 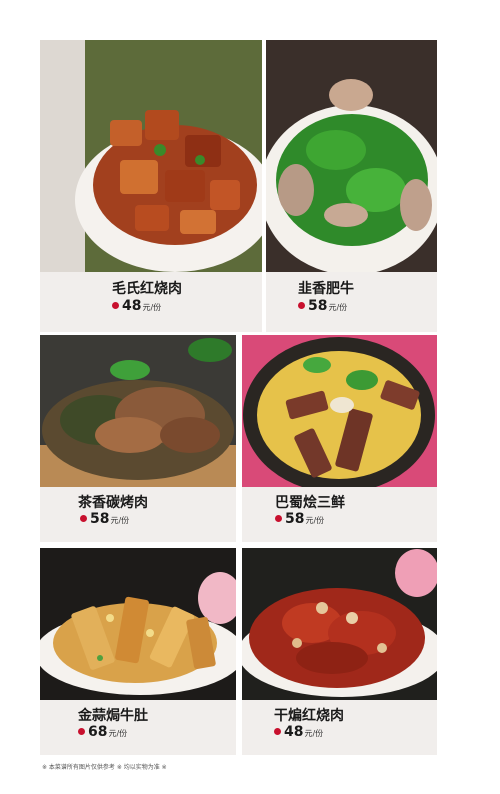 What do you see at coordinates (309, 716) in the screenshot?
I see `dish-name: 干煸红烧肉` at bounding box center [309, 716].